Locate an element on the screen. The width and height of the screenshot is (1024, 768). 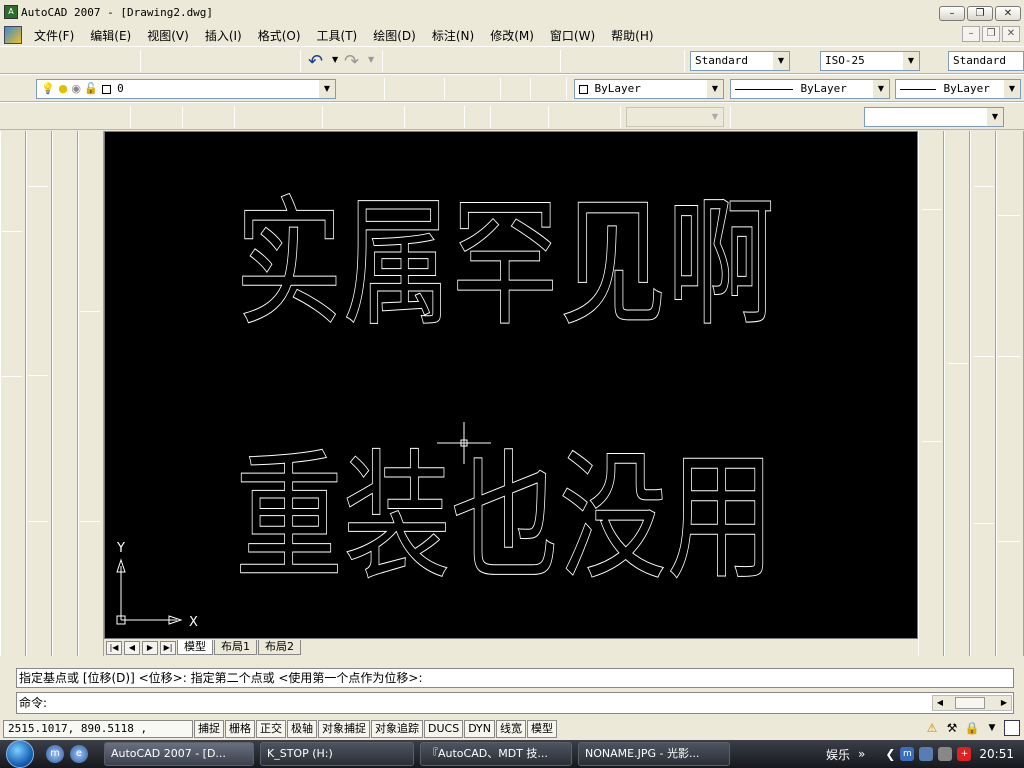
scroll-thumb is located at coordinates (970, 703).